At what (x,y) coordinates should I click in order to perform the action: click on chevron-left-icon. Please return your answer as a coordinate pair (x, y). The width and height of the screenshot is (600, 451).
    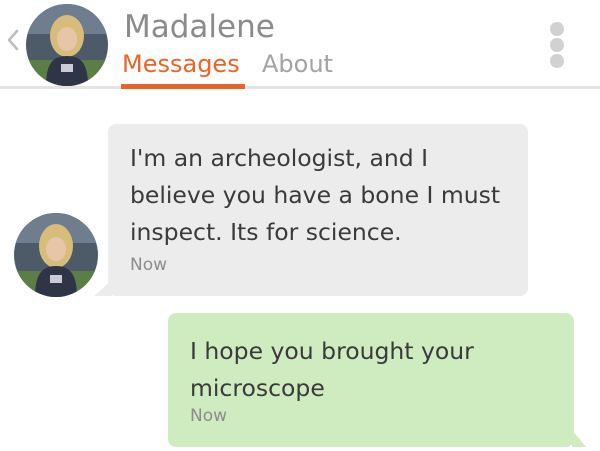
    Looking at the image, I should click on (13, 40).